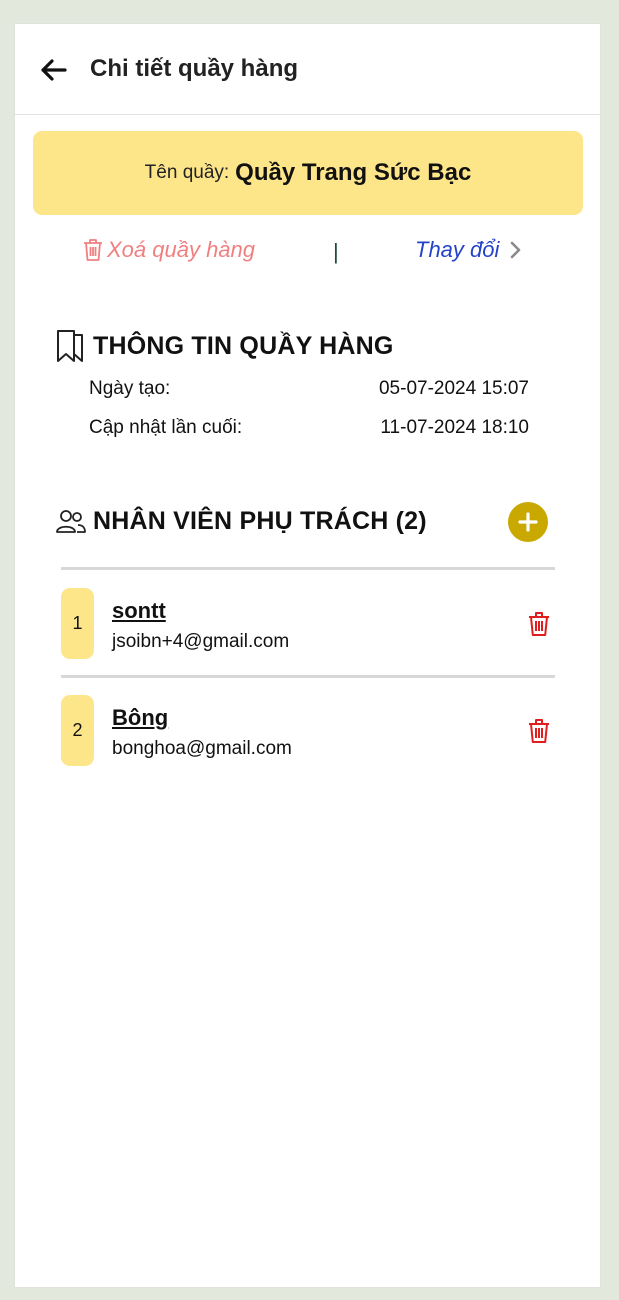  I want to click on change-counter-label: Thay đổi, so click(457, 249).